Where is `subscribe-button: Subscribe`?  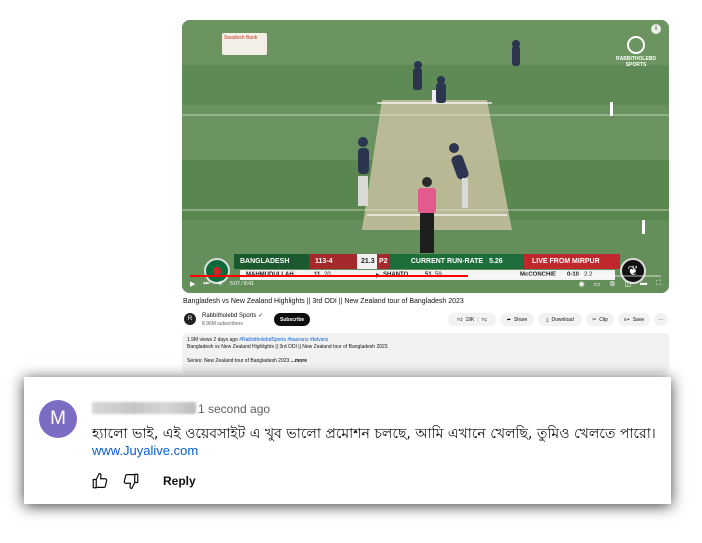
subscribe-button: Subscribe is located at coordinates (292, 319).